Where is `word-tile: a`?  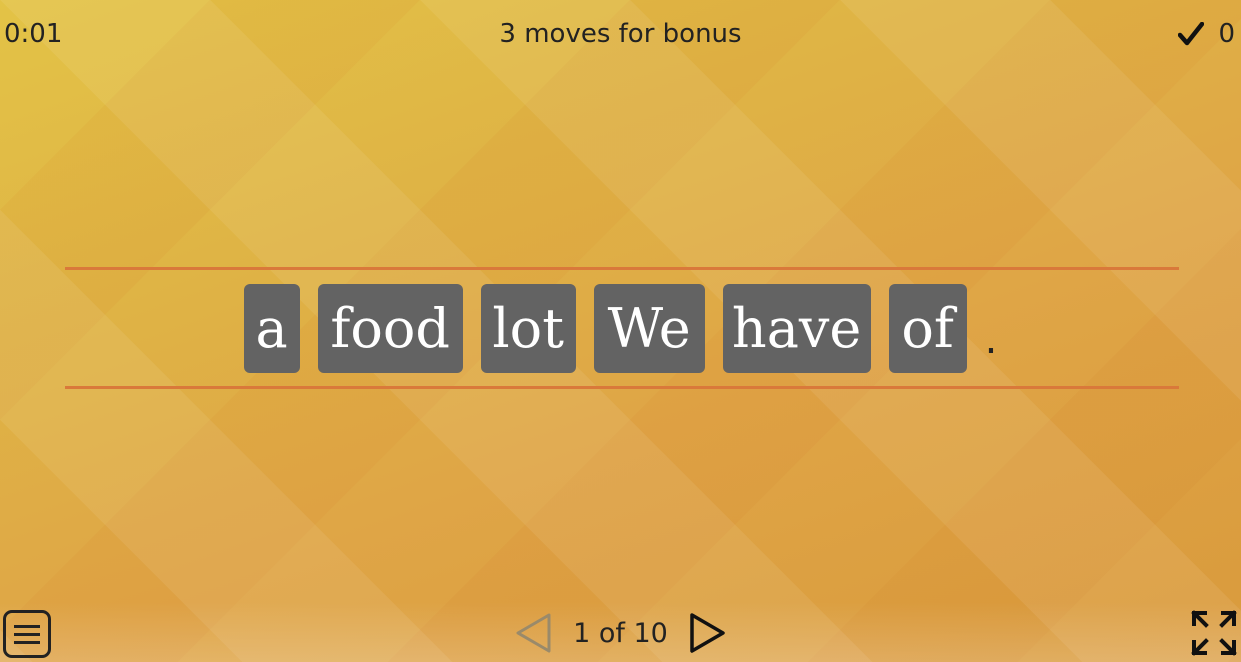
word-tile: a is located at coordinates (271, 328).